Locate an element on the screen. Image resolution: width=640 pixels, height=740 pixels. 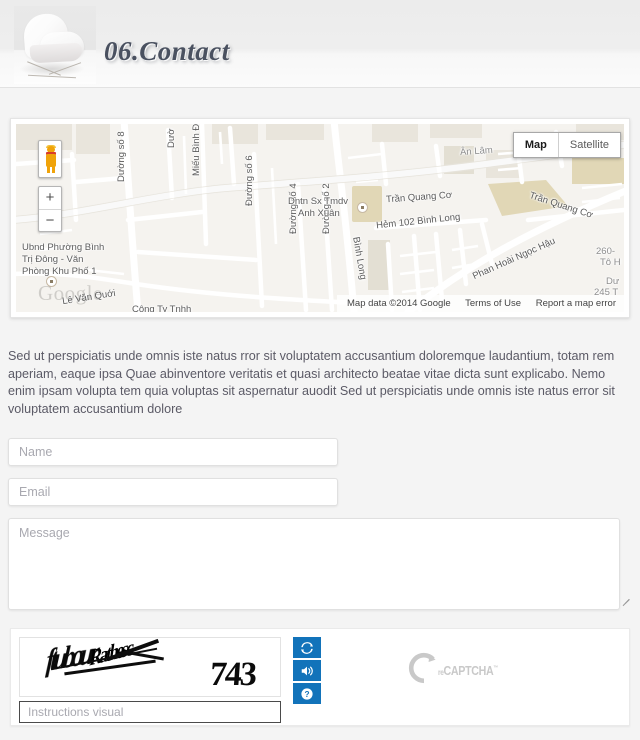
recaptcha-captcha-text: CAPTCHA is located at coordinates (468, 670).